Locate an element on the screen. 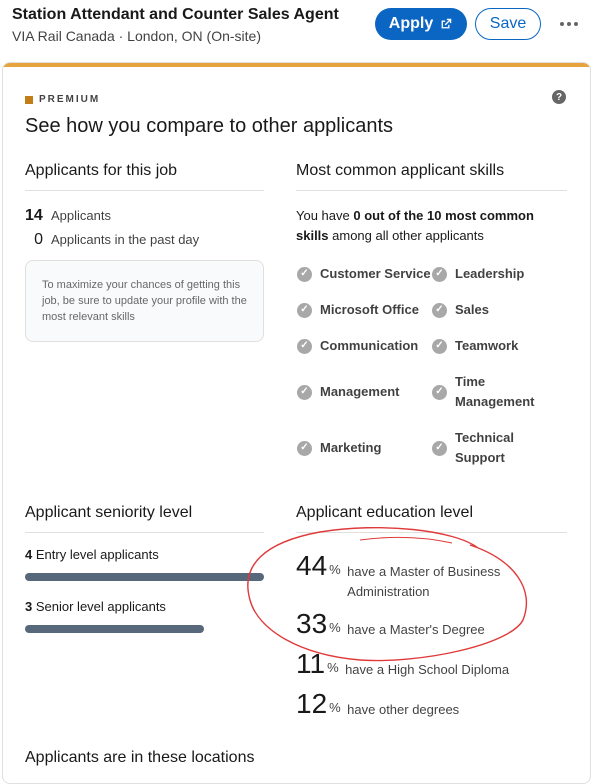 The height and width of the screenshot is (784, 593). skill-item: ✓ Sales is located at coordinates (487, 310).